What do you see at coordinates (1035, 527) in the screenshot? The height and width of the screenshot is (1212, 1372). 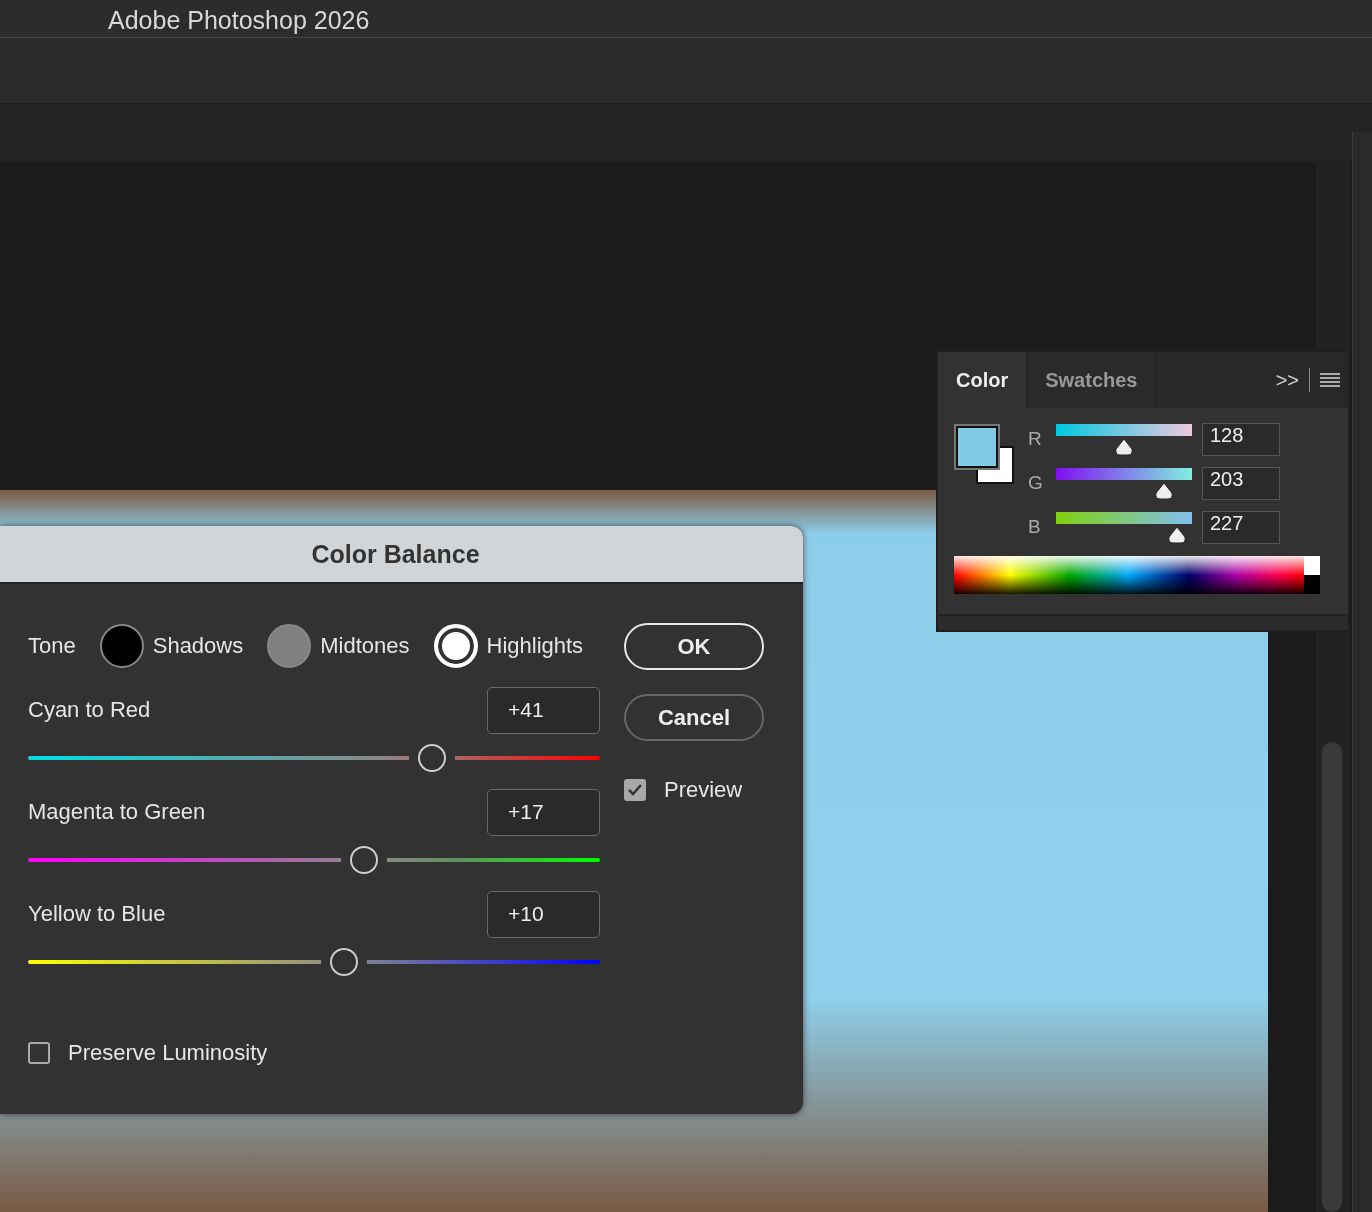 I see `channel-label: B` at bounding box center [1035, 527].